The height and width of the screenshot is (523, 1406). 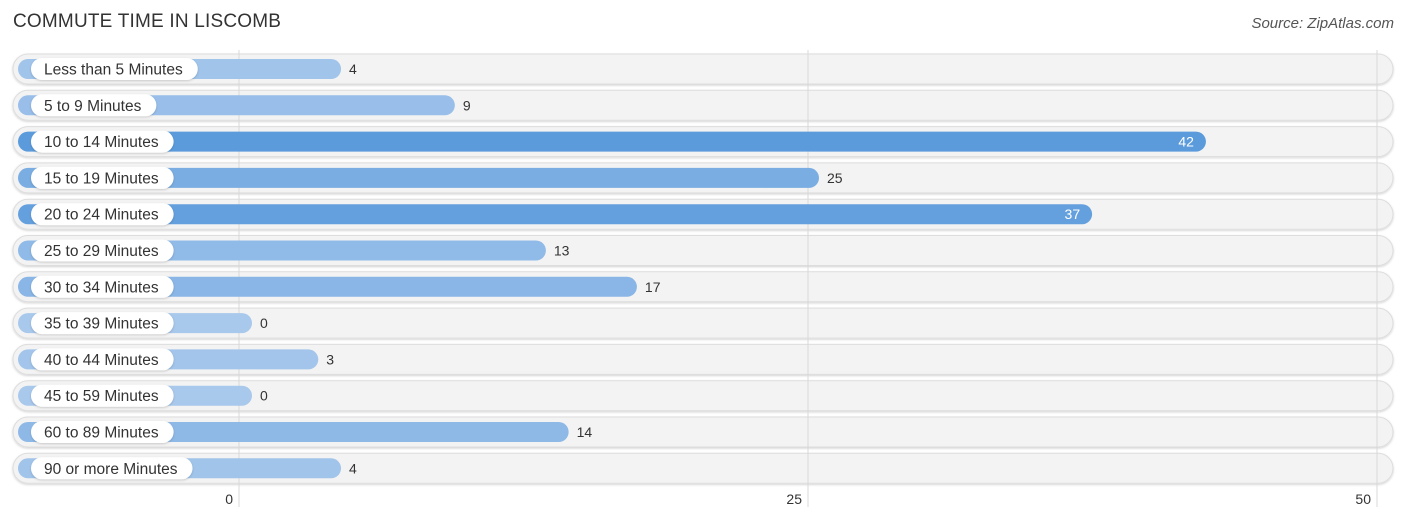 What do you see at coordinates (653, 287) in the screenshot?
I see `value-label: 17` at bounding box center [653, 287].